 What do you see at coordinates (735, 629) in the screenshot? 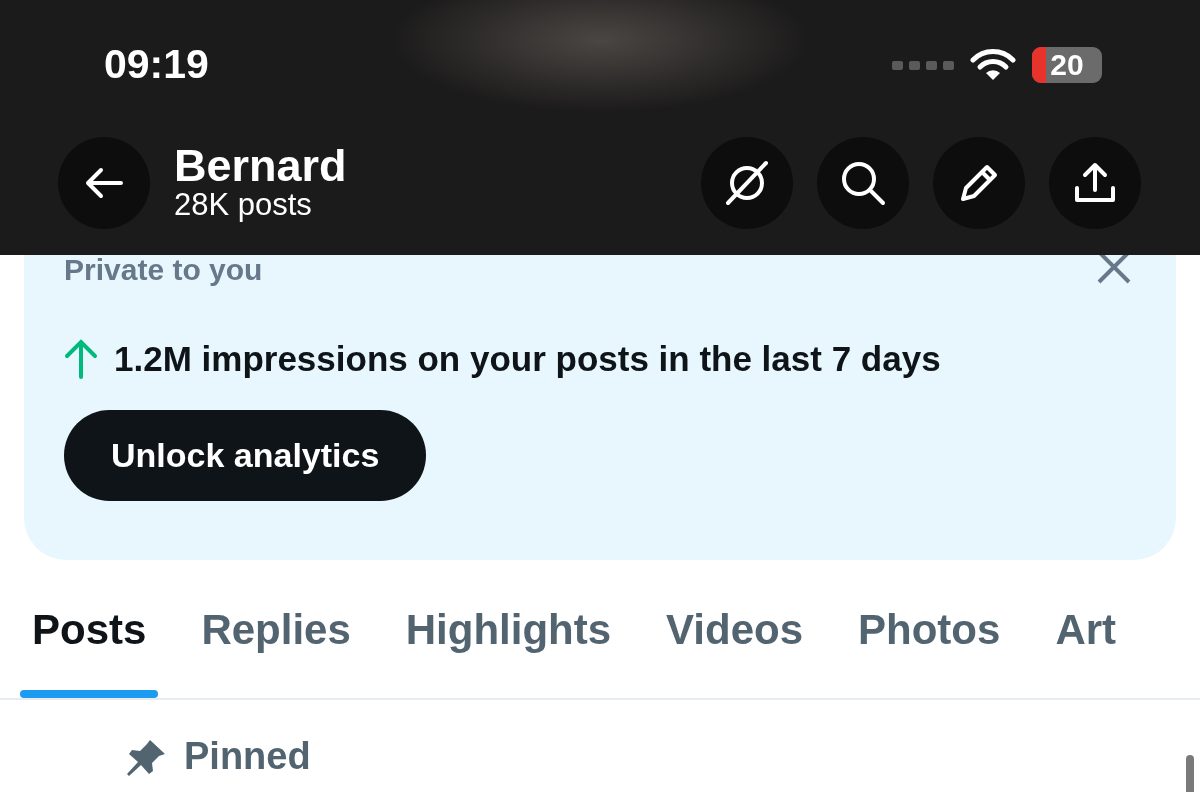
I see `profile-tab: Videos` at bounding box center [735, 629].